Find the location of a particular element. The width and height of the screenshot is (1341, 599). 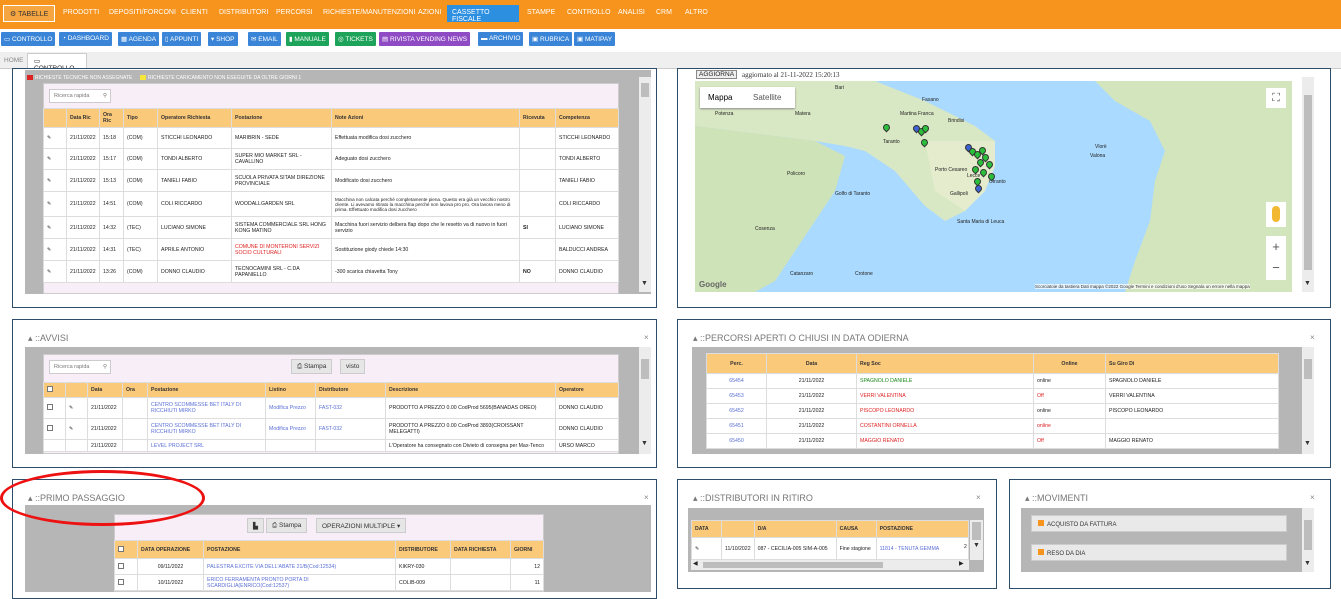

requests-scrollbar: ▼ is located at coordinates (645, 184).